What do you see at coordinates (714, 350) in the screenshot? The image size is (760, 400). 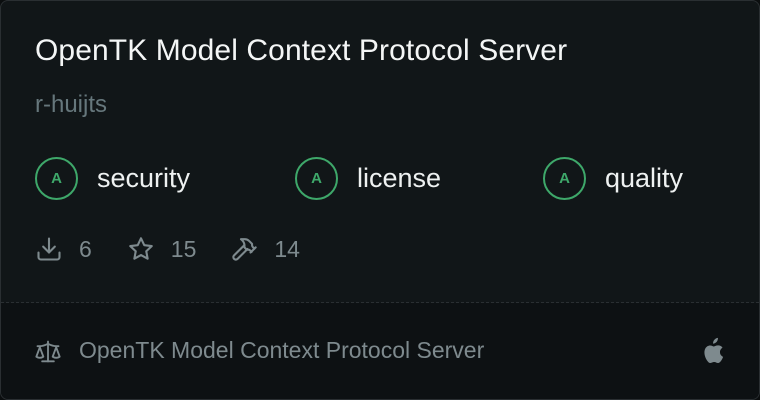 I see `apple-icon` at bounding box center [714, 350].